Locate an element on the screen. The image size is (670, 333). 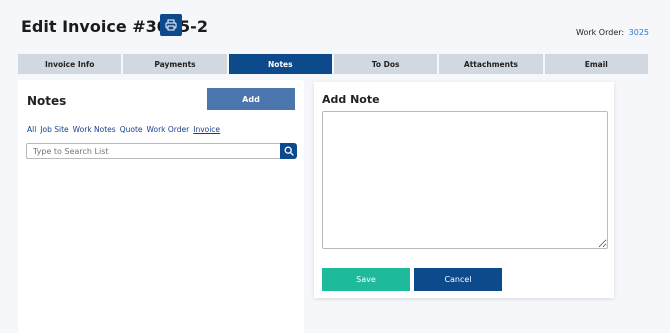
filter-all: All is located at coordinates (31, 129).